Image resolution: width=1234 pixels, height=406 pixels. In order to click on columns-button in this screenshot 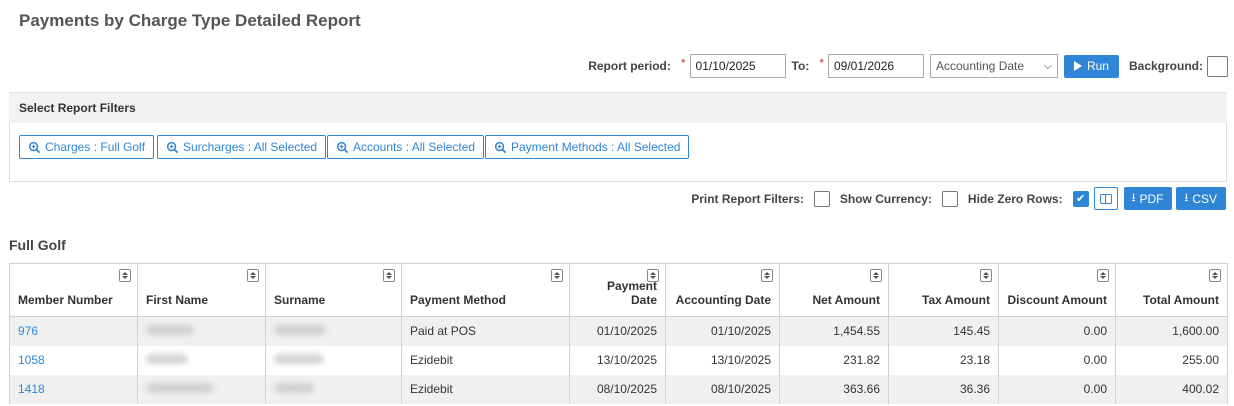, I will do `click(1105, 198)`.